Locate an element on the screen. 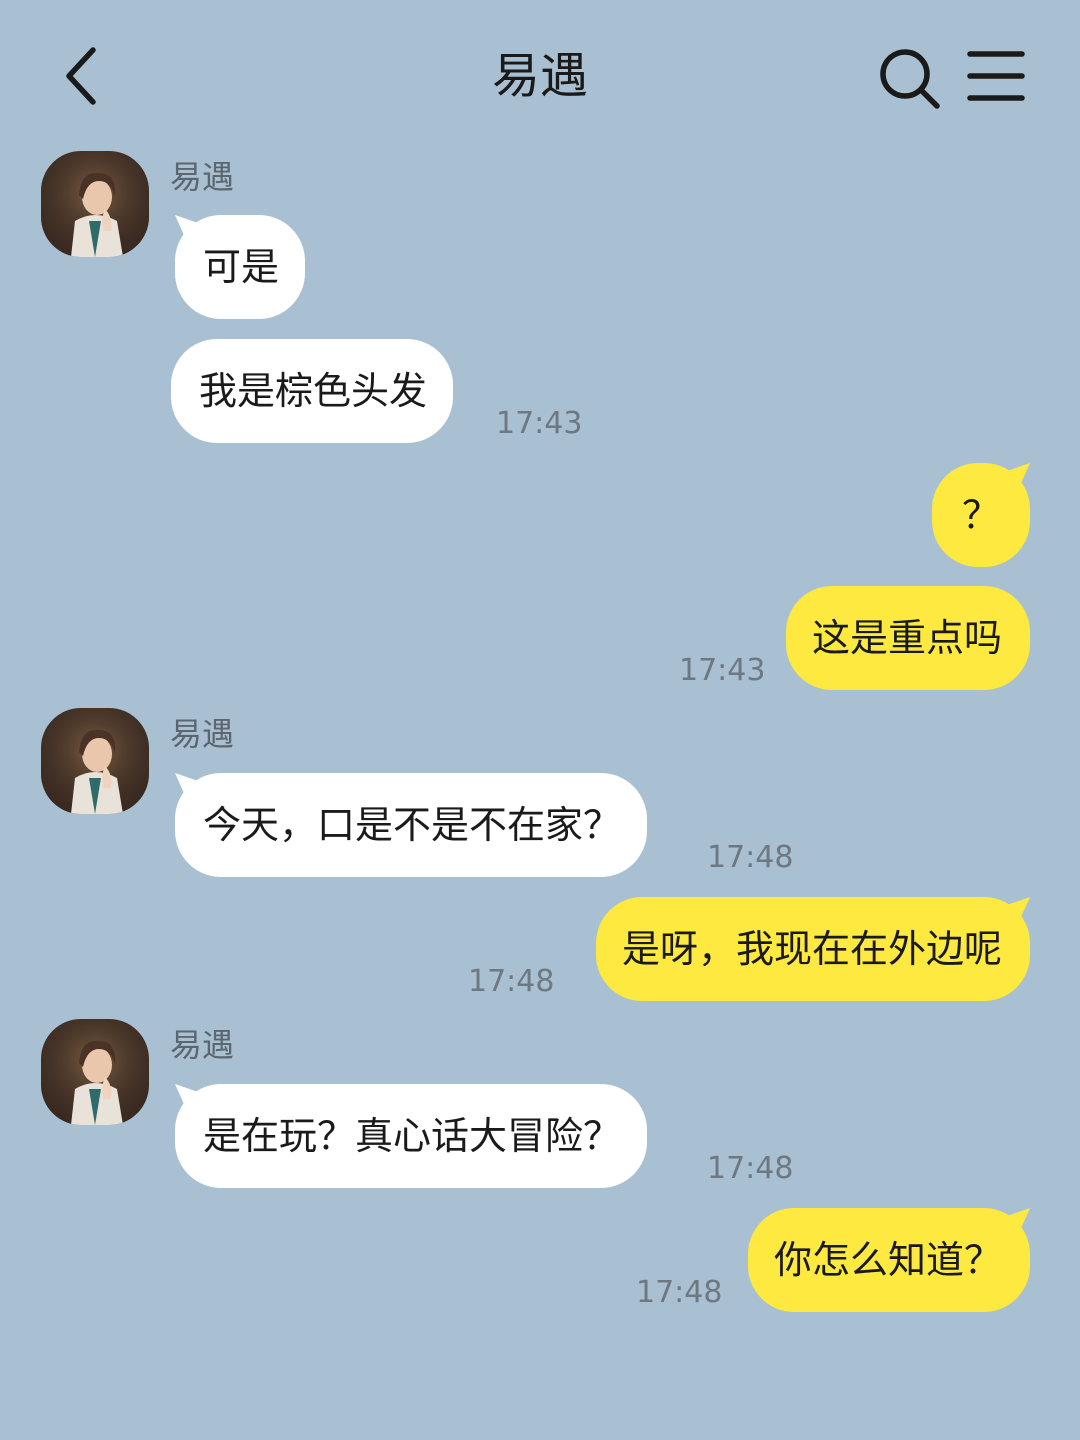 The height and width of the screenshot is (1440, 1080). message-bubble: 我是棕色头发 is located at coordinates (312, 391).